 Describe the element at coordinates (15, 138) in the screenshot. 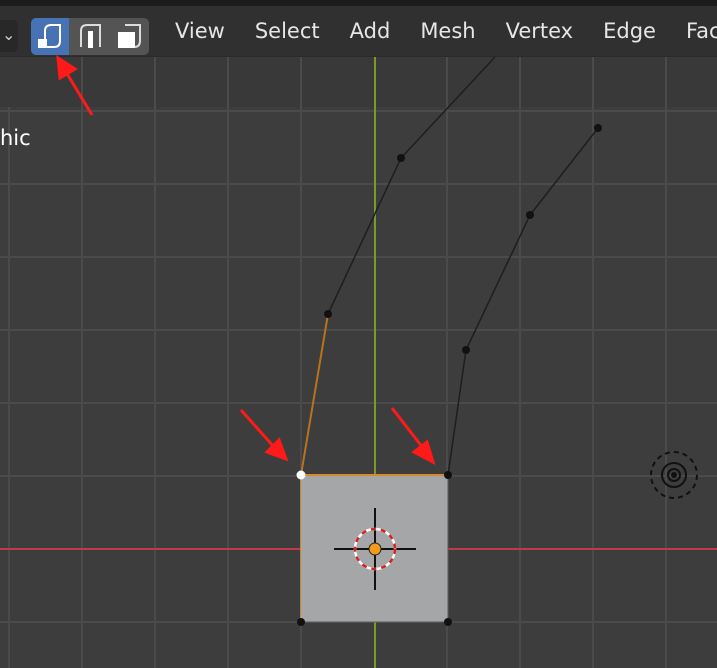

I see `viewport-overlay-text: hic` at that location.